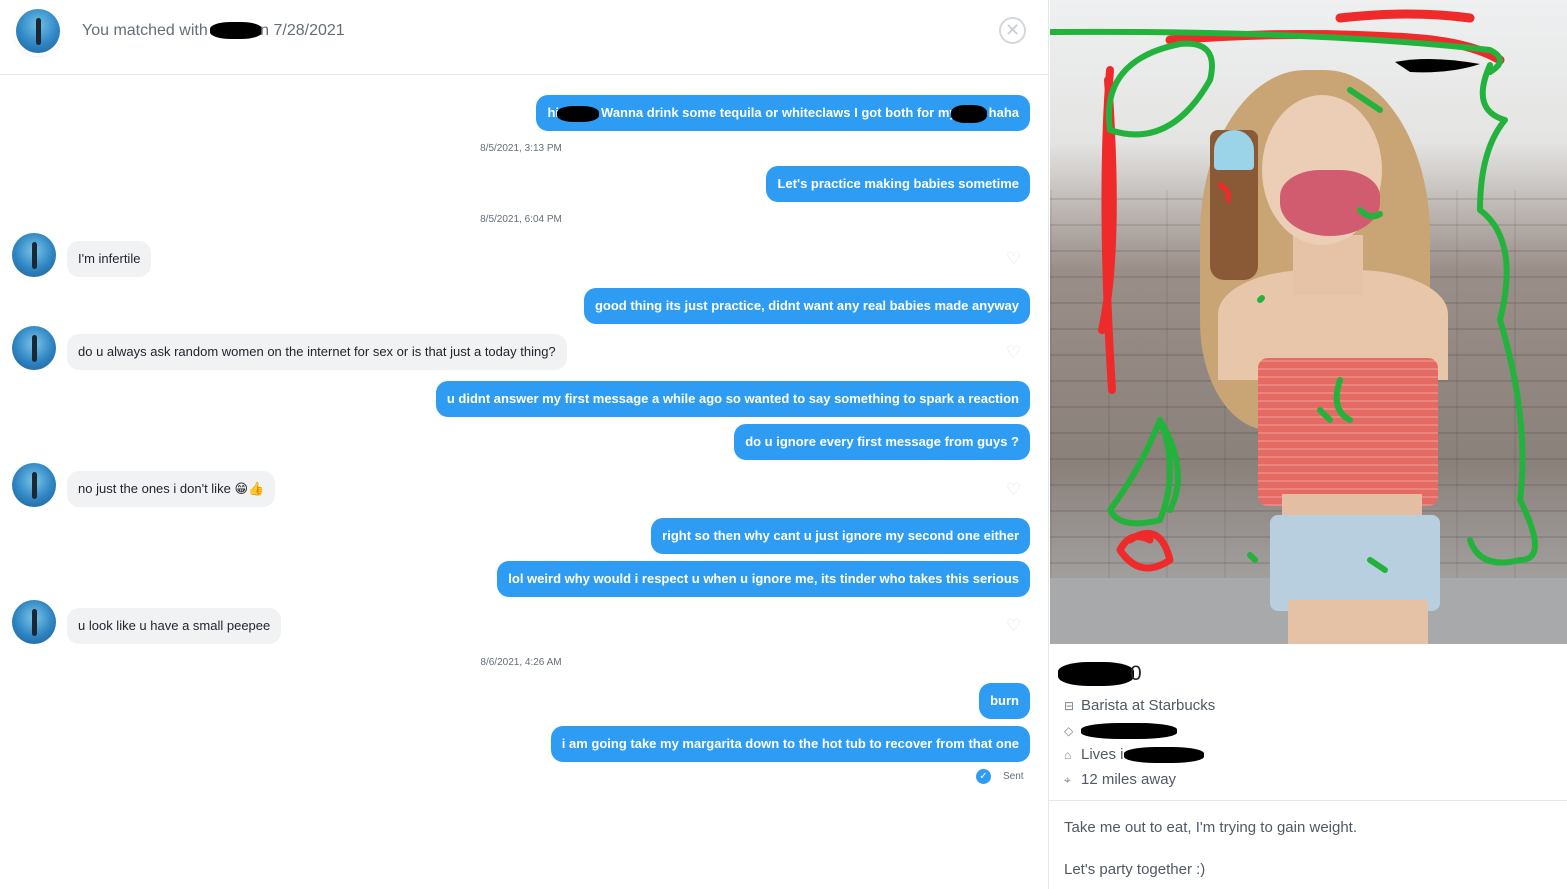 This screenshot has width=1567, height=889. I want to click on check-icon: ✓, so click(983, 776).